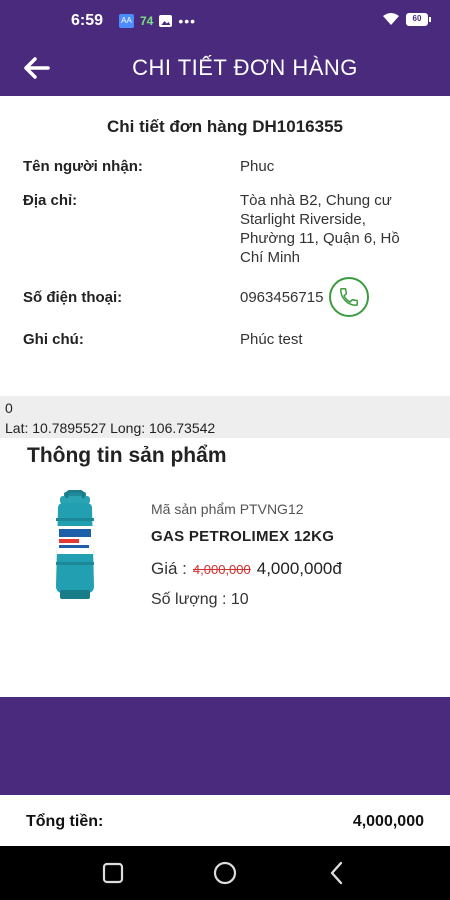  I want to click on back-nav-button, so click(337, 873).